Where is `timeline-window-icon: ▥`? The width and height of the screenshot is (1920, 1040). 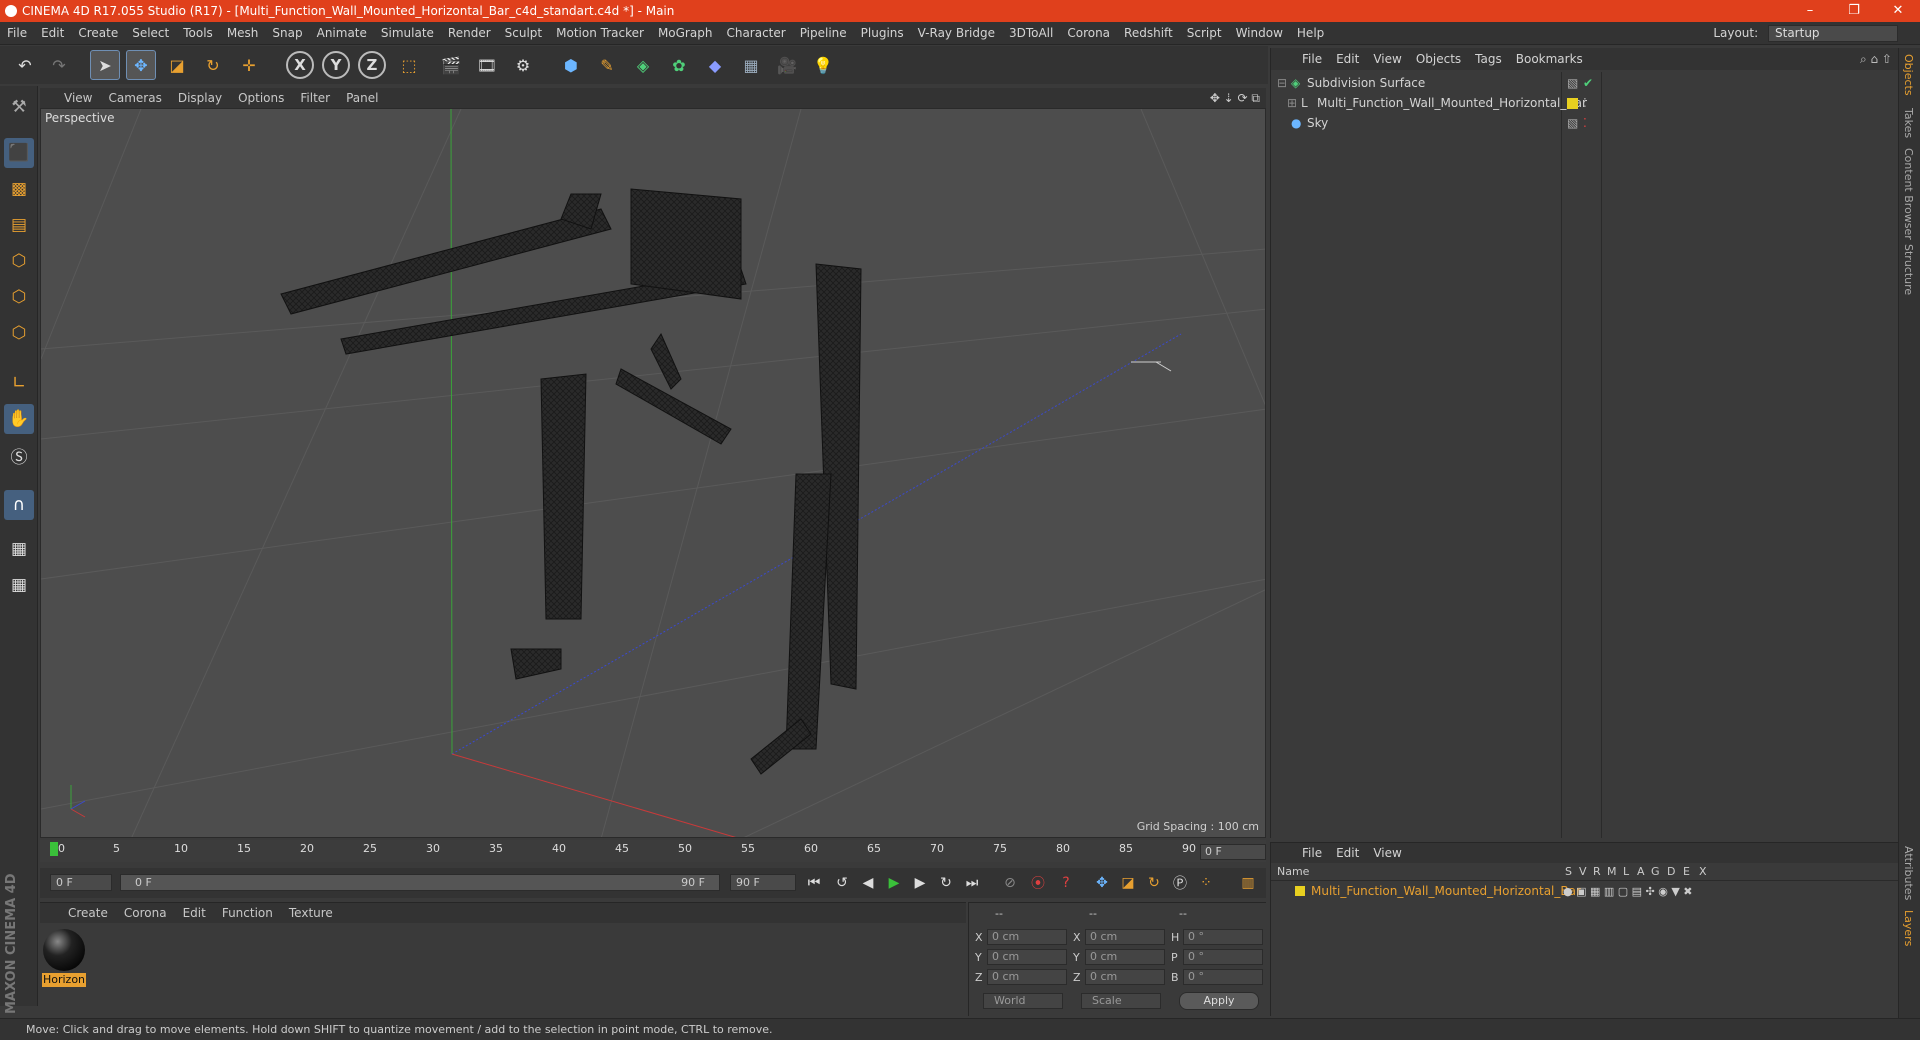
timeline-window-icon: ▥ is located at coordinates (1248, 883).